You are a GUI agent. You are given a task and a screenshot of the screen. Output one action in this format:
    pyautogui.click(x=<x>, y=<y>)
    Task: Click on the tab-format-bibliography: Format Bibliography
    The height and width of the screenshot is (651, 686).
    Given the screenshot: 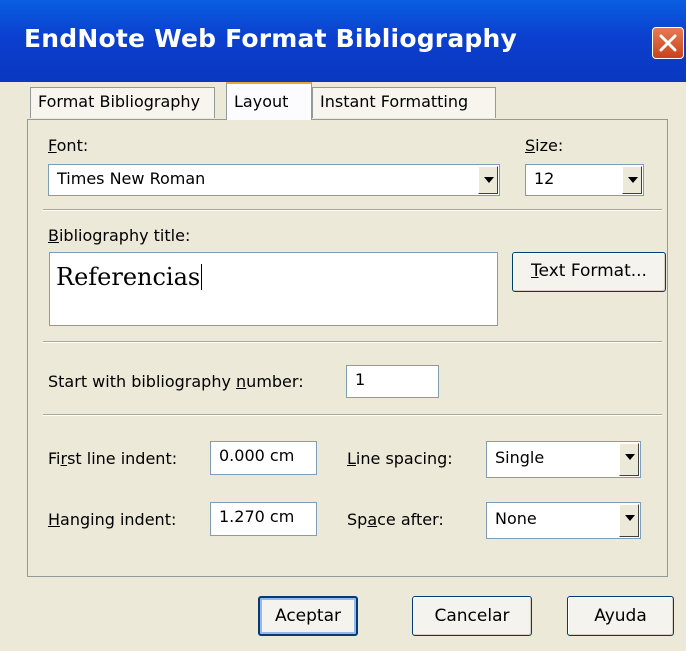 What is the action you would take?
    pyautogui.click(x=122, y=102)
    